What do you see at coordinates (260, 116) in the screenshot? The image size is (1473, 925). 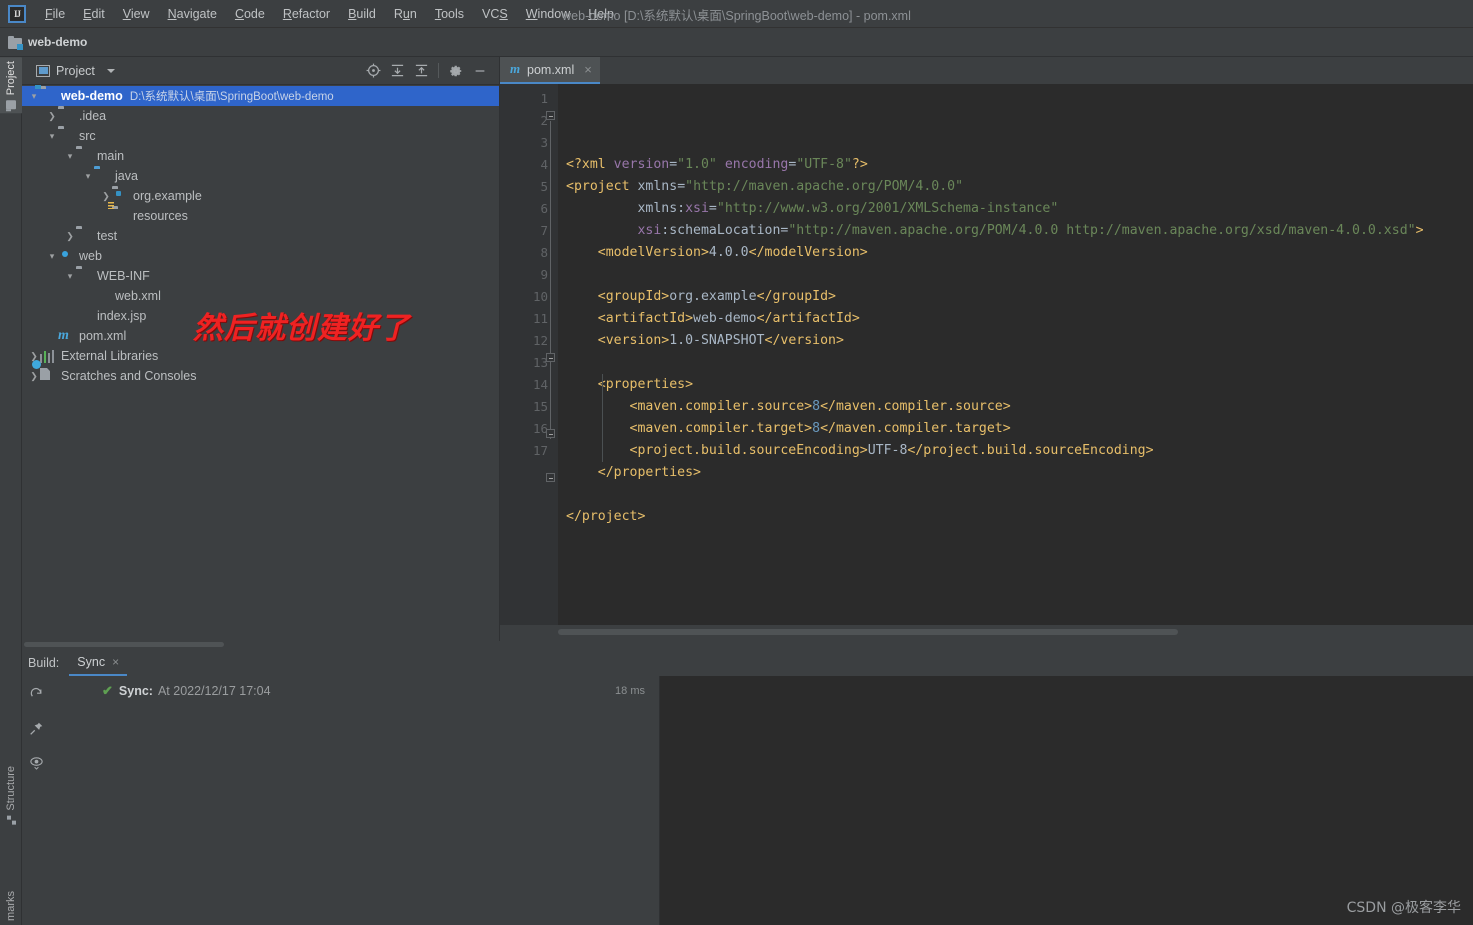 I see `tree-node--idea: ❯ .idea` at bounding box center [260, 116].